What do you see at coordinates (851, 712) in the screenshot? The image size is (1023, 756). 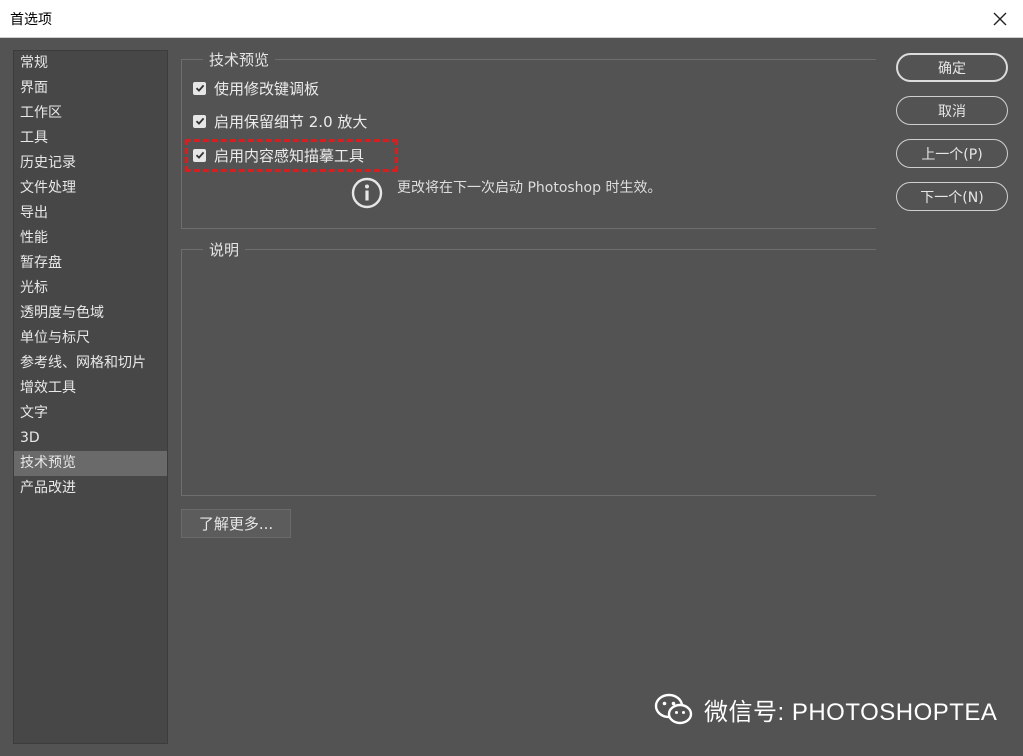 I see `watermark-text: 微信号: PHOTOSHOPTEA` at bounding box center [851, 712].